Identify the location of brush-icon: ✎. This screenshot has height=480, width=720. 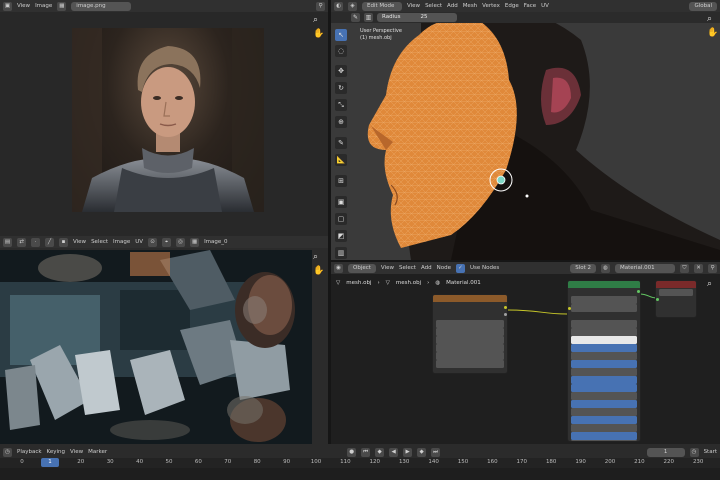
(355, 17).